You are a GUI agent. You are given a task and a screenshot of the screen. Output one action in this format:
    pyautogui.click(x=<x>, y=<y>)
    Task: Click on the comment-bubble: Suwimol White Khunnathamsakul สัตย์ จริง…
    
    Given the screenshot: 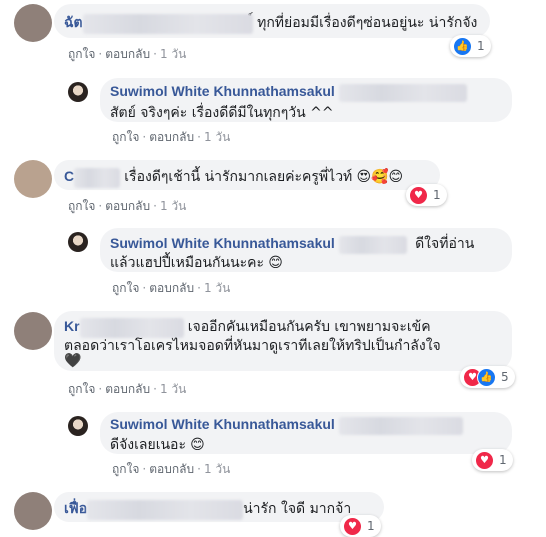 What is the action you would take?
    pyautogui.click(x=306, y=100)
    